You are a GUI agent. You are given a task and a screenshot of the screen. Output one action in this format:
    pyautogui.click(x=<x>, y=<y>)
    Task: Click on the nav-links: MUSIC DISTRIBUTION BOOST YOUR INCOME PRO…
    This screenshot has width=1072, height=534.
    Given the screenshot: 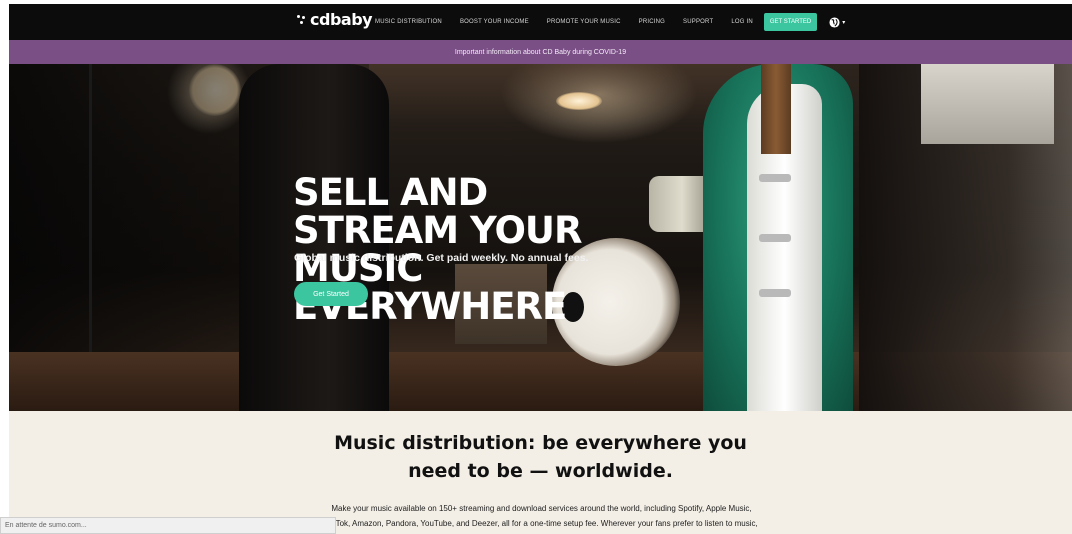 What is the action you would take?
    pyautogui.click(x=610, y=22)
    